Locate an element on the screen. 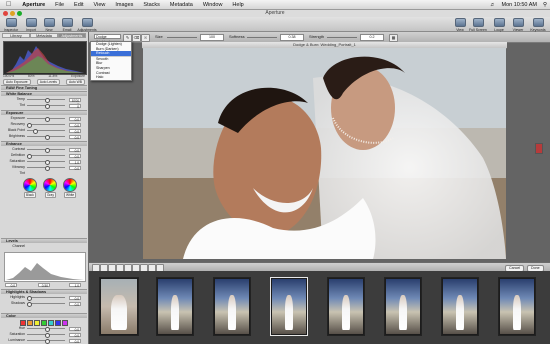 The image size is (550, 344). keywords-button: Keywords is located at coordinates (538, 25).